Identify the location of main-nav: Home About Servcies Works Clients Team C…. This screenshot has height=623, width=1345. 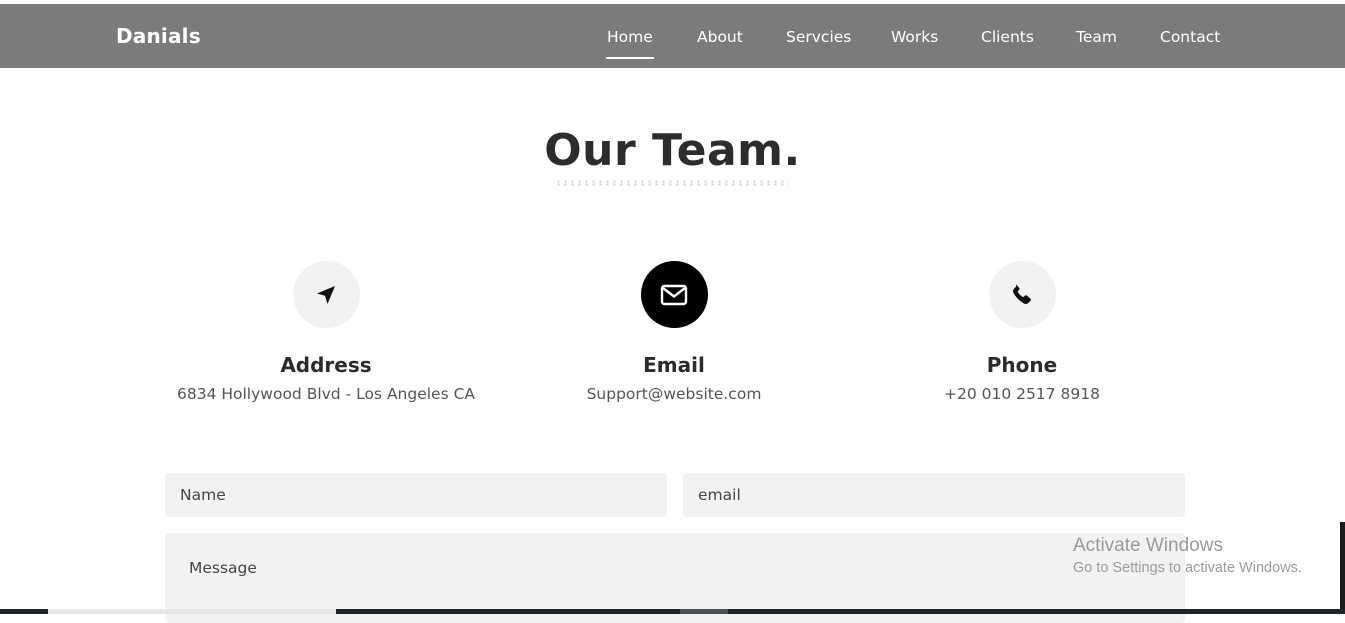
(672, 43).